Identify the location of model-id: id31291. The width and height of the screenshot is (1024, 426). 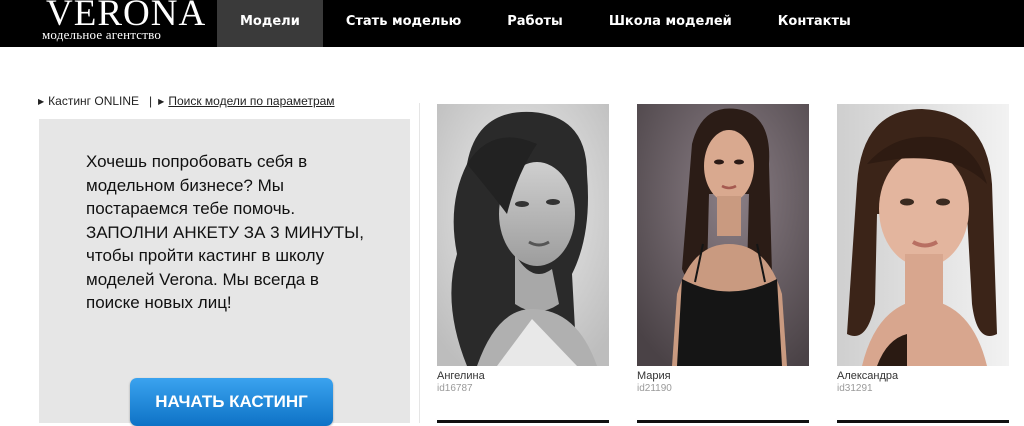
(855, 388).